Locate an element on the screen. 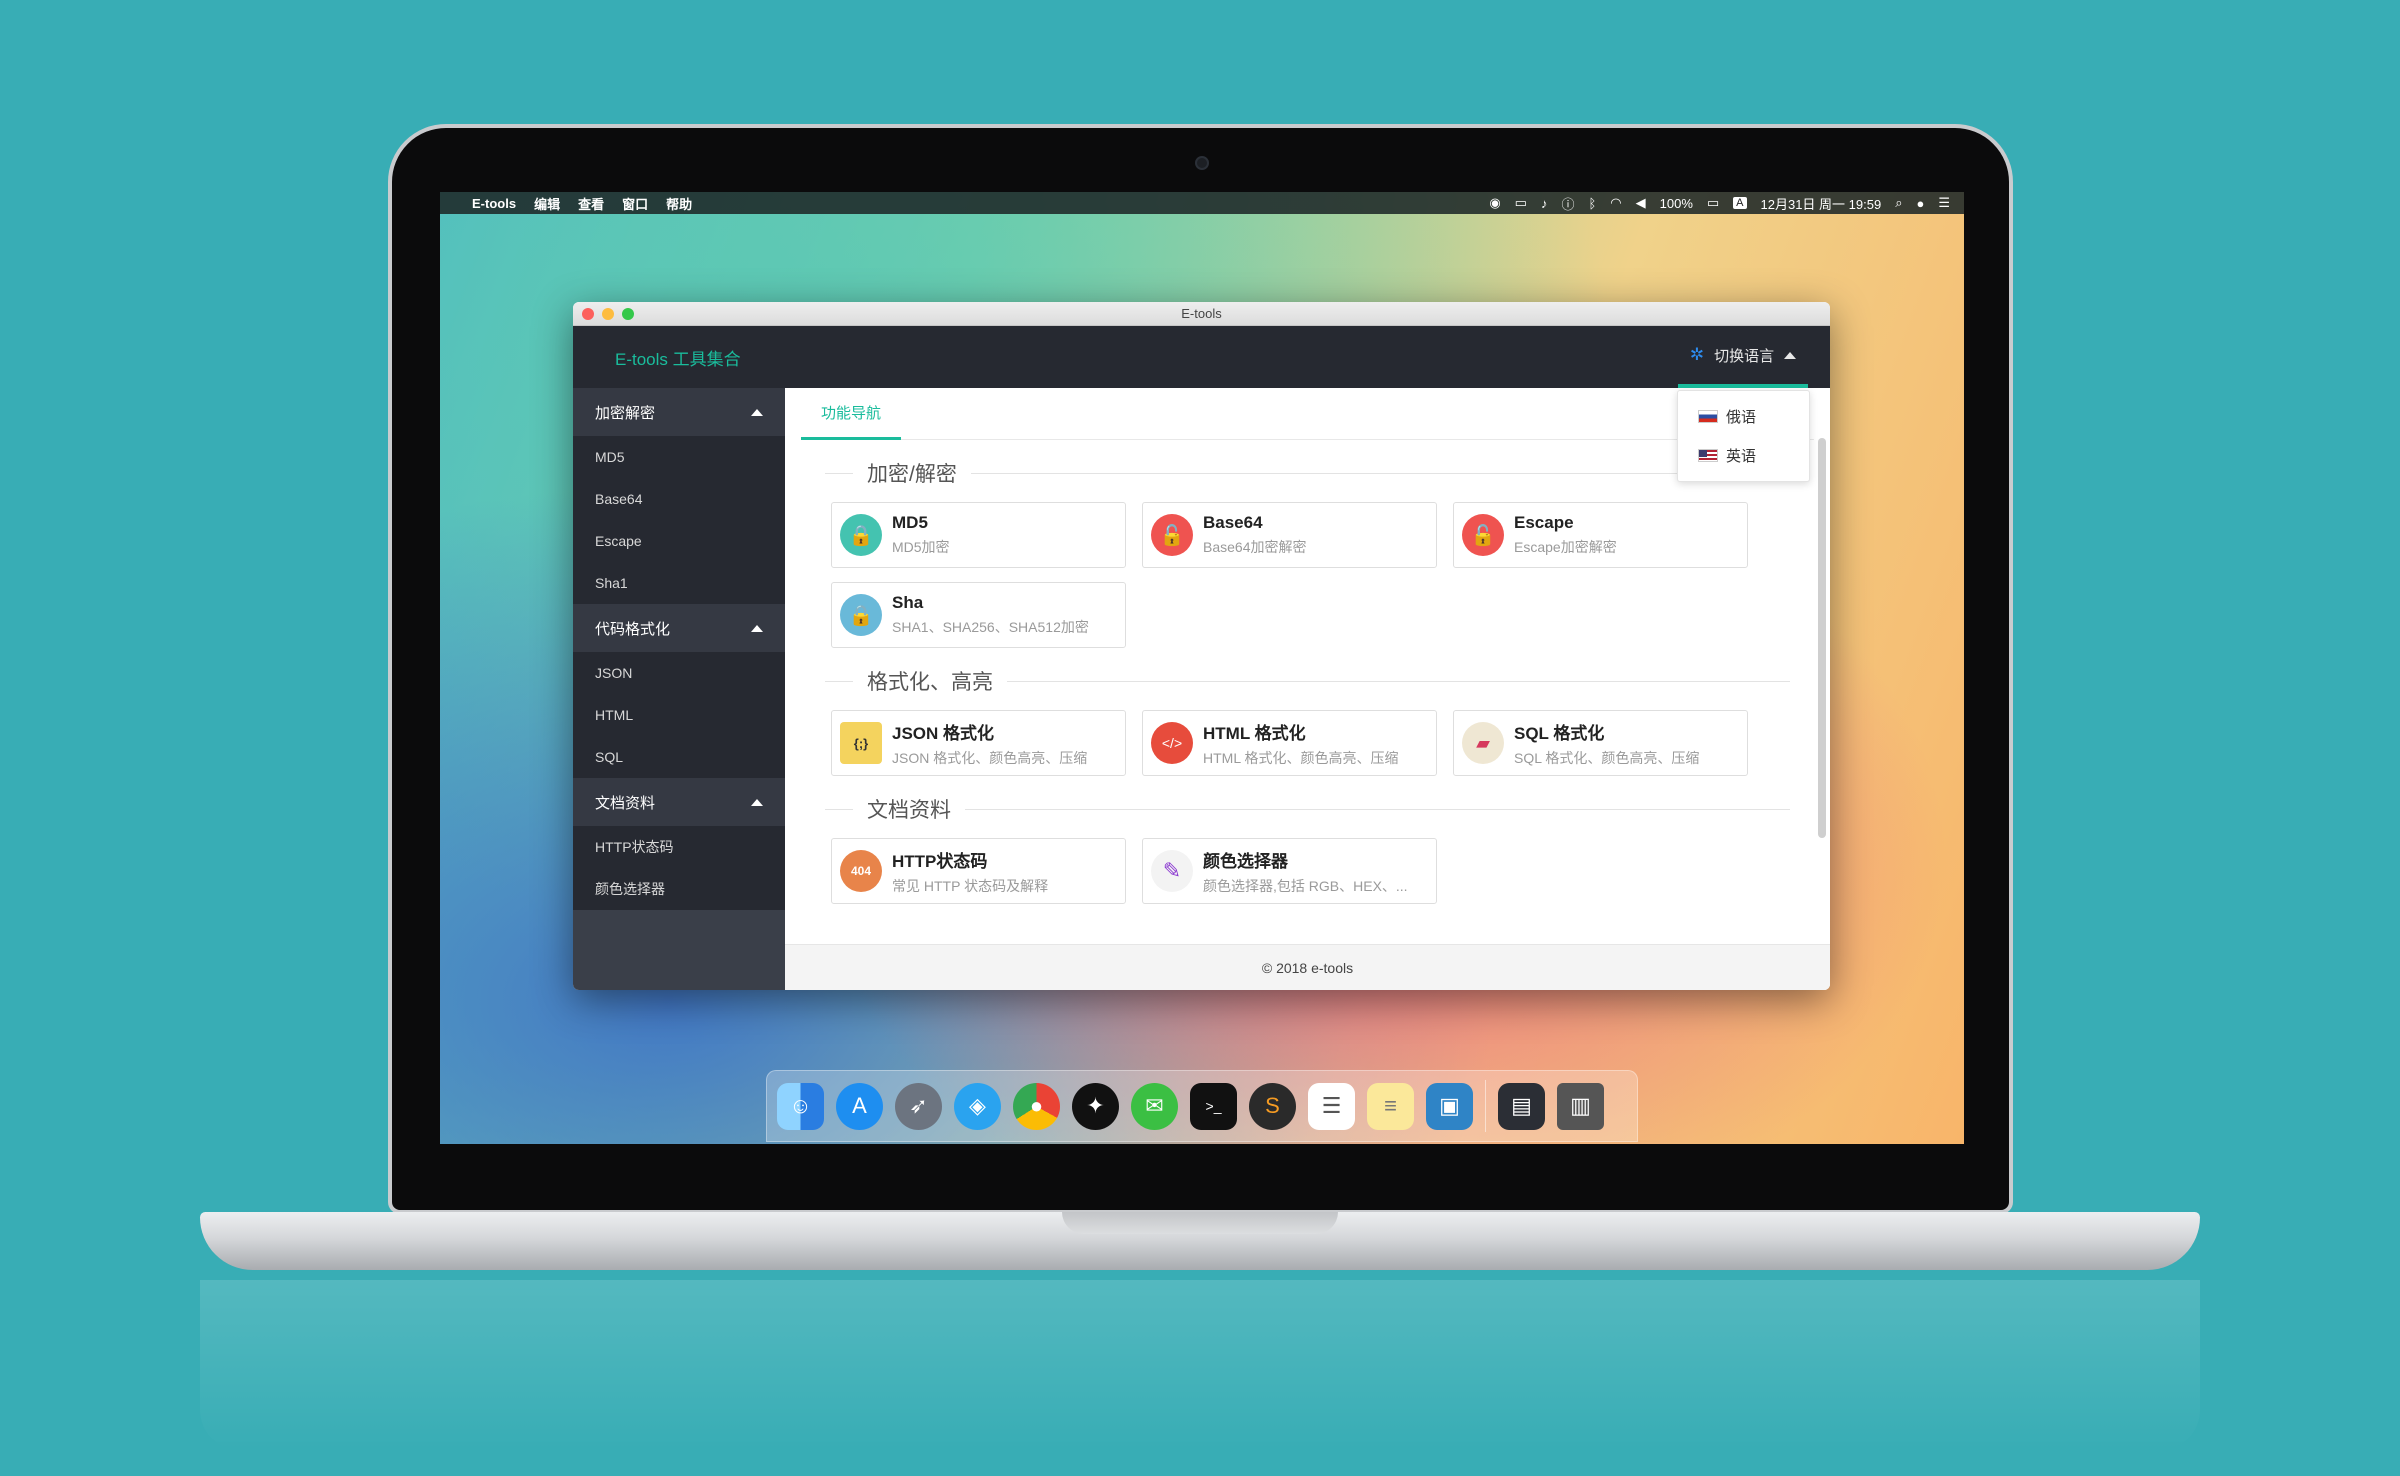 The image size is (2400, 1476). card-desc: JSON 格式化、颜色高亮、压缩 is located at coordinates (990, 757).